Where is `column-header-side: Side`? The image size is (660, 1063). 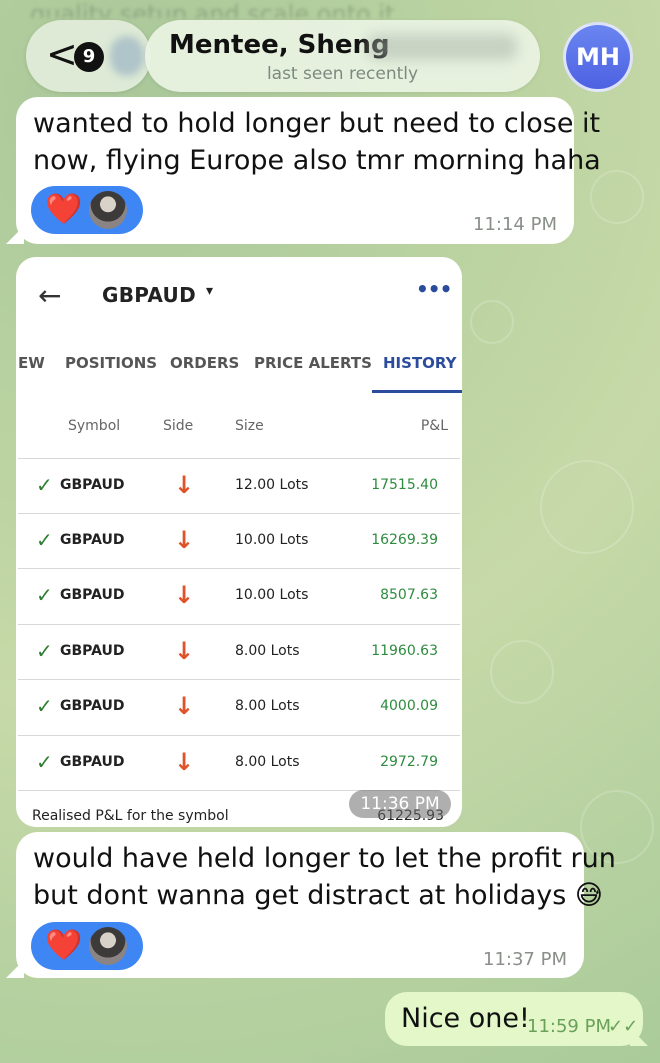 column-header-side: Side is located at coordinates (178, 426).